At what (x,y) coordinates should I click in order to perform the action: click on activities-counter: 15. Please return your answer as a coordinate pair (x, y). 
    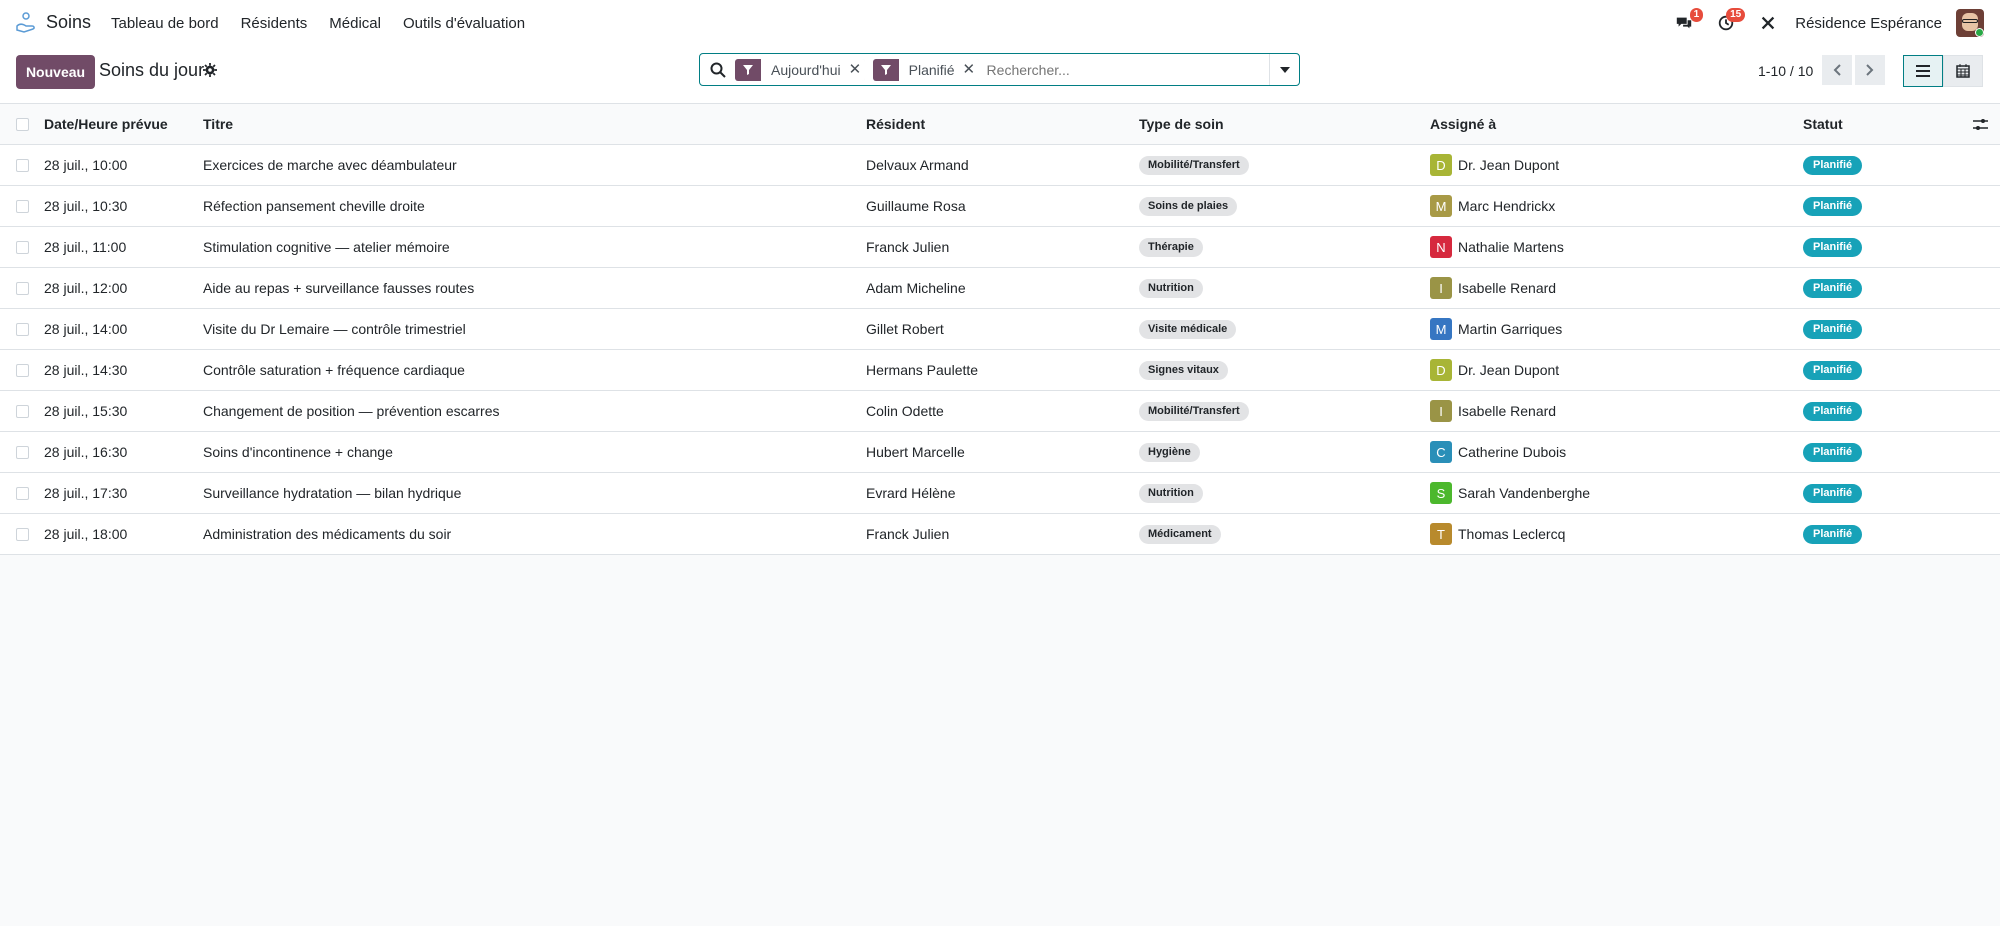
    Looking at the image, I should click on (1736, 15).